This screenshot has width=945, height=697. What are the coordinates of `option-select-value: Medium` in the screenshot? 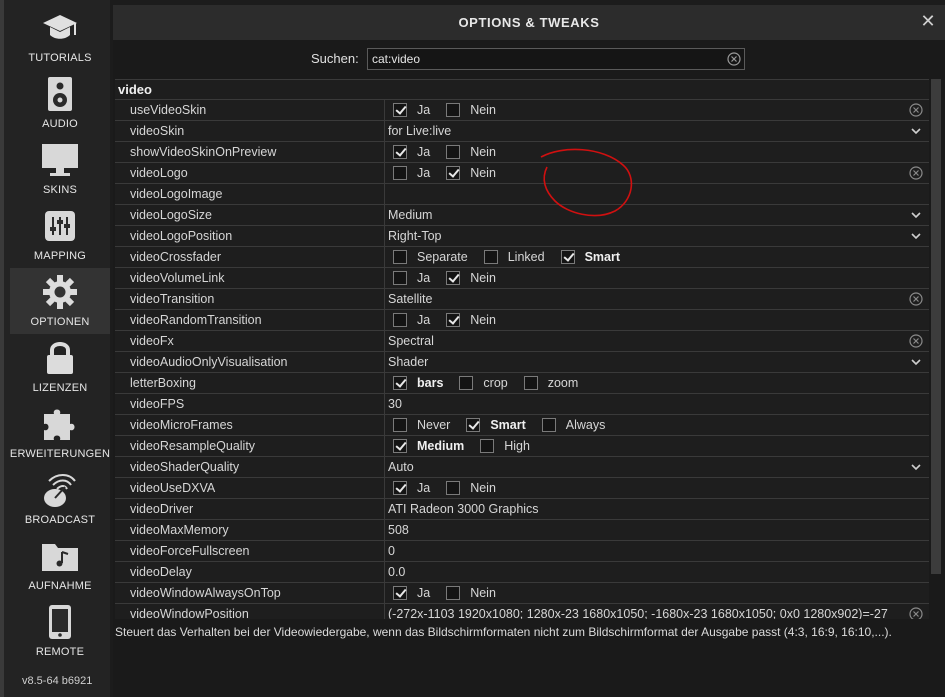 It's located at (657, 215).